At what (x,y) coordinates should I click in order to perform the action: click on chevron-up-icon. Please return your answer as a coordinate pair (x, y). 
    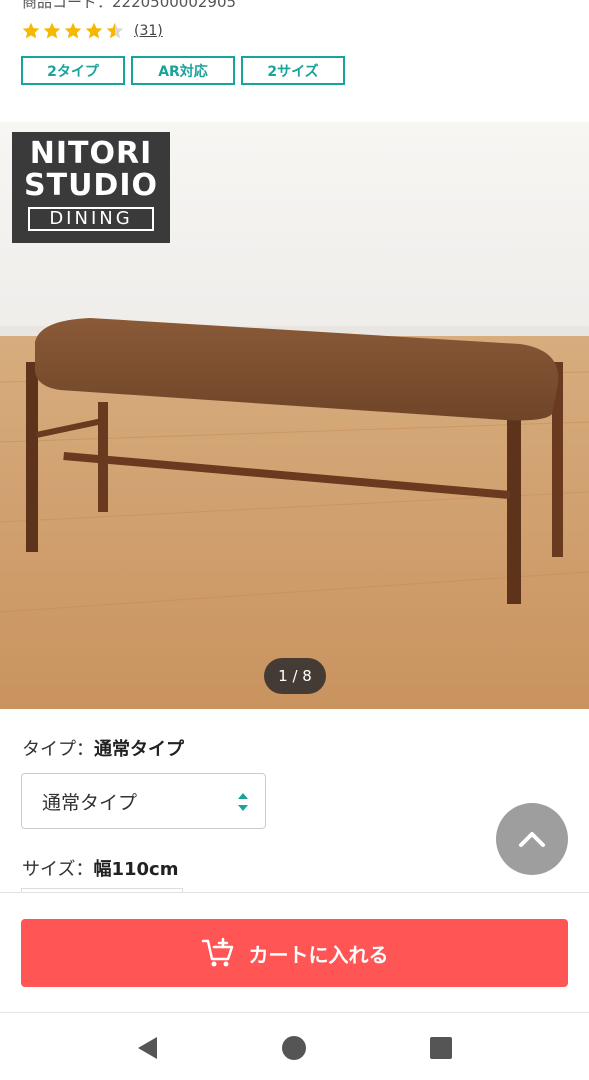
    Looking at the image, I should click on (532, 839).